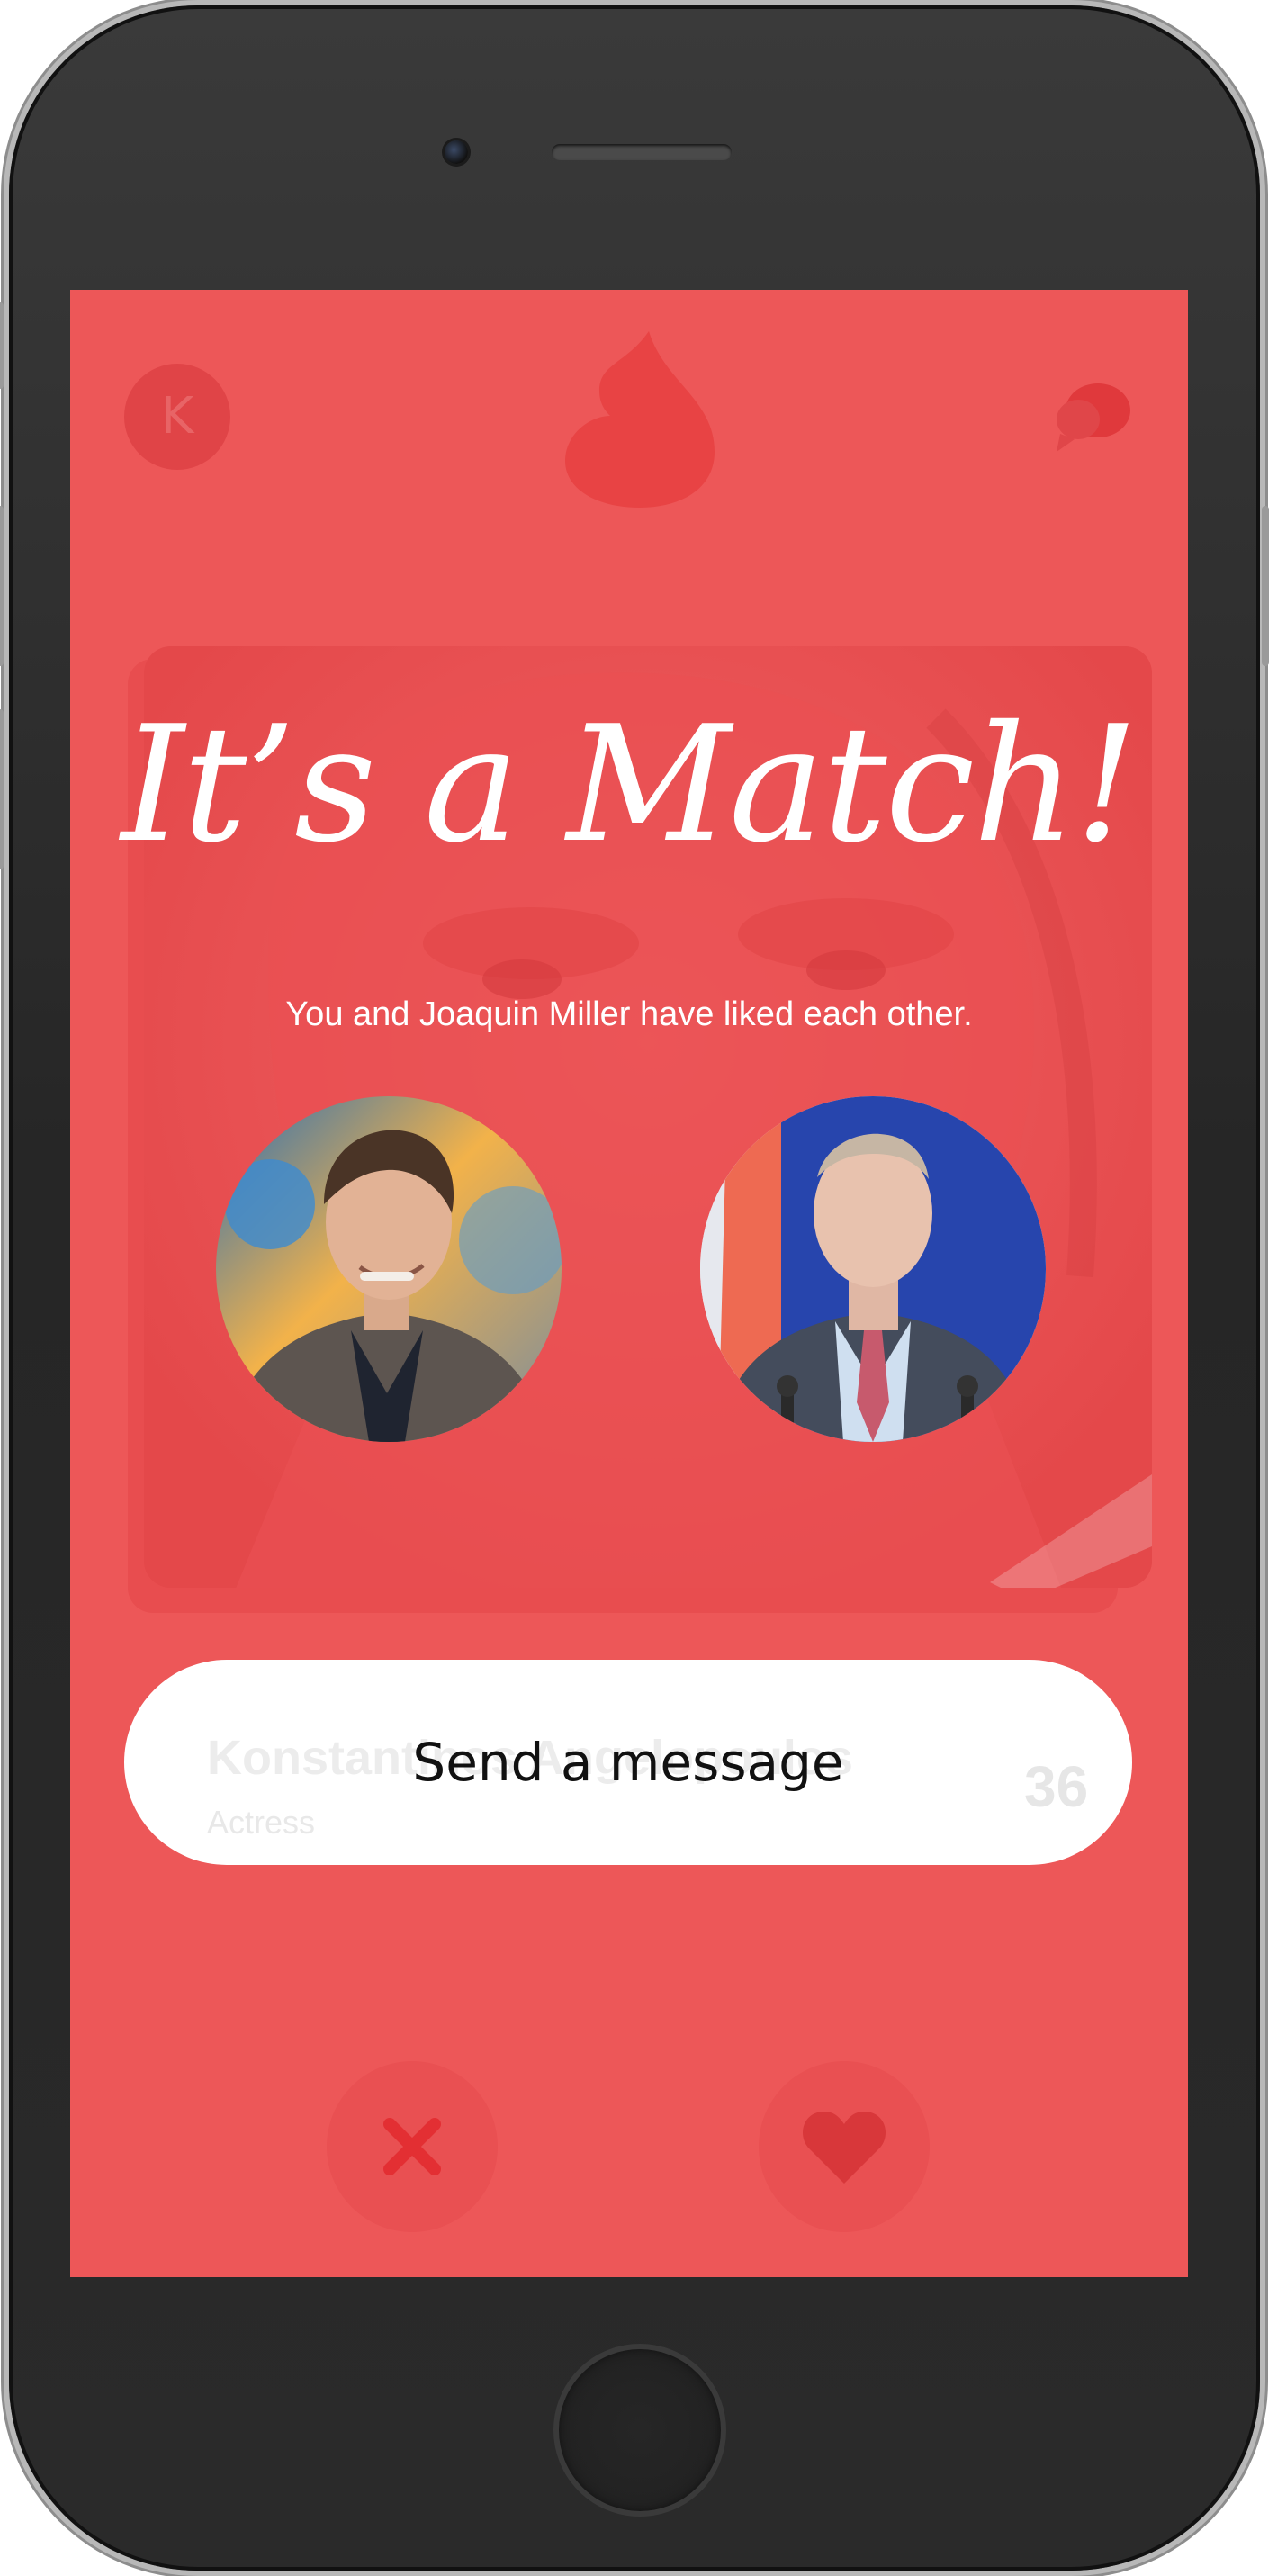  What do you see at coordinates (456, 152) in the screenshot?
I see `front-camera` at bounding box center [456, 152].